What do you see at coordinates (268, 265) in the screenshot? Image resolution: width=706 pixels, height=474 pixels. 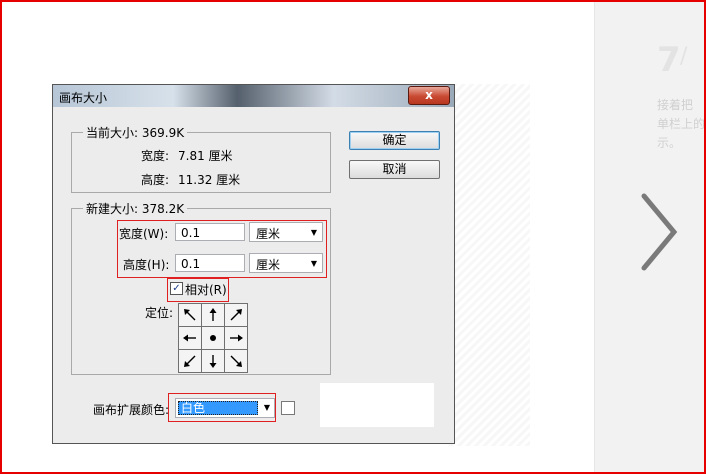 I see `height-unit-value: 厘米` at bounding box center [268, 265].